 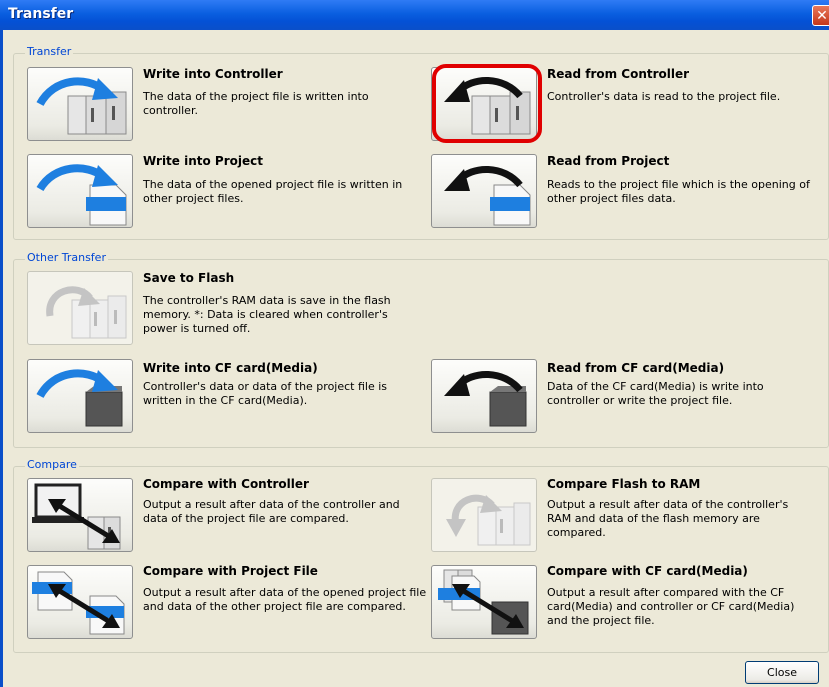 I want to click on read-from-project-button, so click(x=484, y=191).